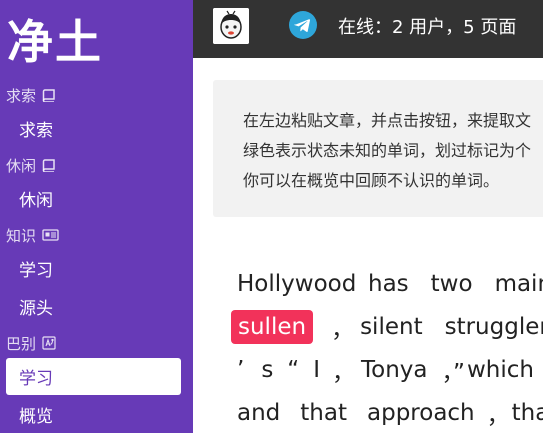 This screenshot has width=543, height=433. Describe the element at coordinates (371, 180) in the screenshot. I see `instruction-line: 你可以在概览中回顾不认识的单词。` at that location.